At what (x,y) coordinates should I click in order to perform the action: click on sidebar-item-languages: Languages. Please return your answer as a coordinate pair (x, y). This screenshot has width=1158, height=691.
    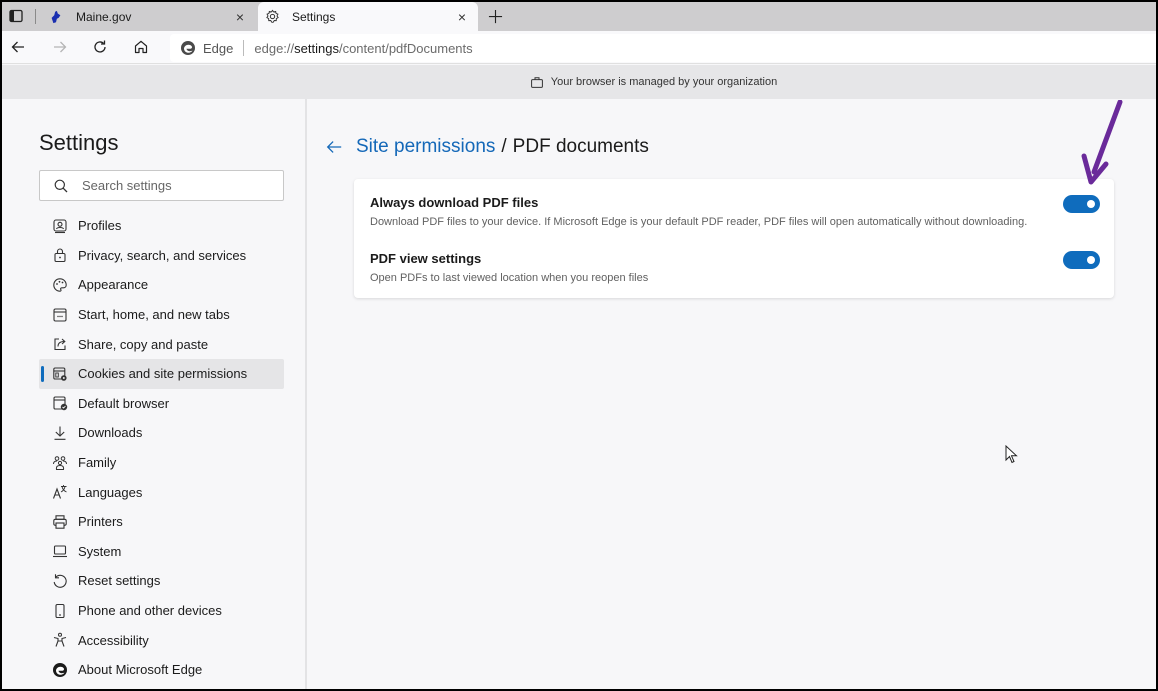
    Looking at the image, I should click on (161, 492).